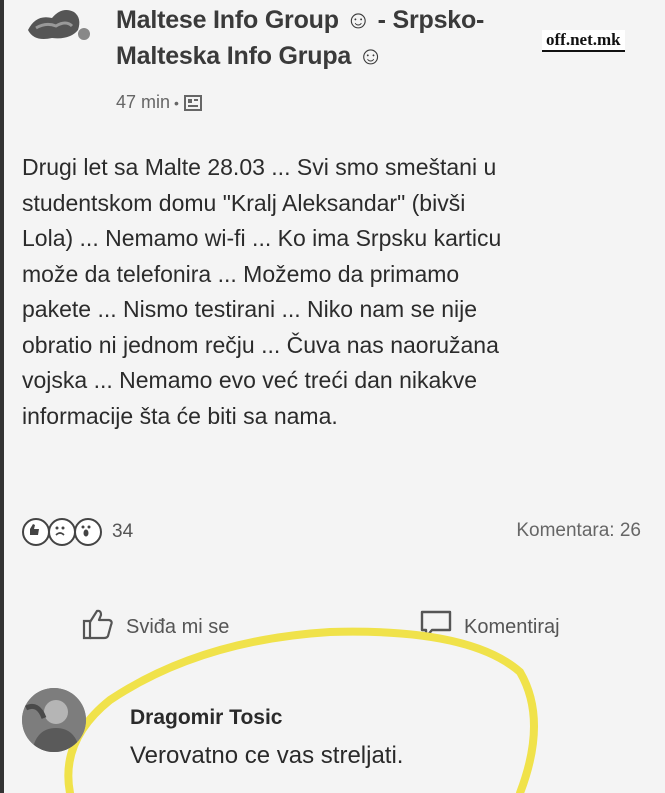 The height and width of the screenshot is (793, 665). I want to click on reaction-count: 34, so click(122, 532).